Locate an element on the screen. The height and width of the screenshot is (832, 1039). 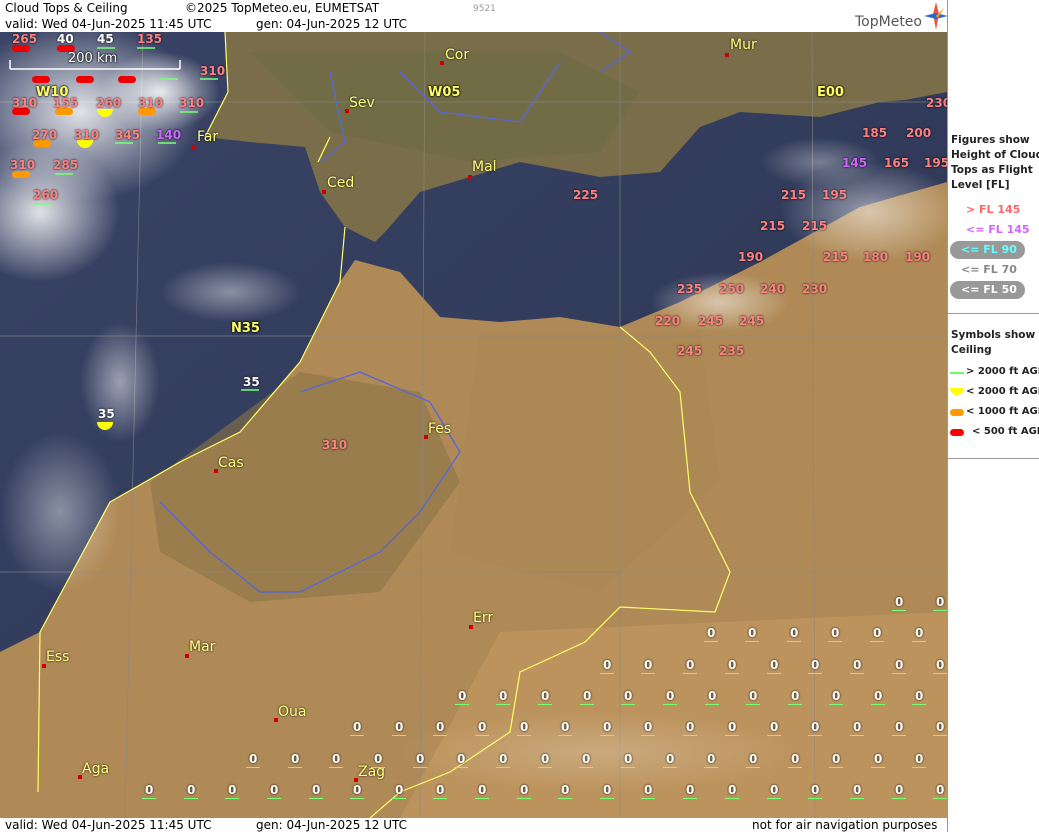
legend-symbols-line-2: Ceiling is located at coordinates (971, 350).